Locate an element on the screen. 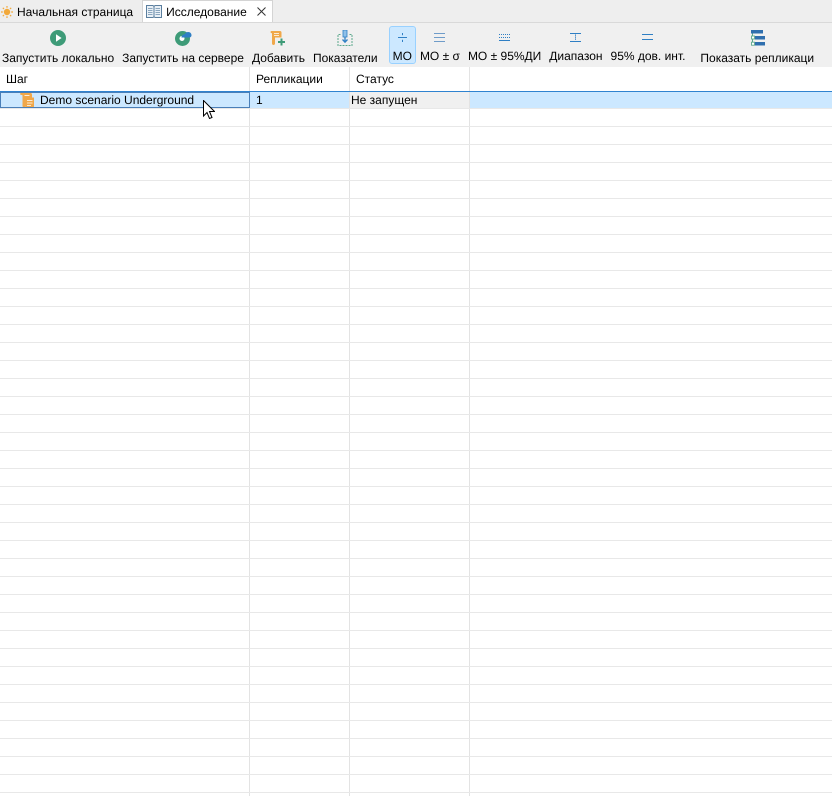 The image size is (832, 796). table-cell: Не запущен is located at coordinates (384, 100).